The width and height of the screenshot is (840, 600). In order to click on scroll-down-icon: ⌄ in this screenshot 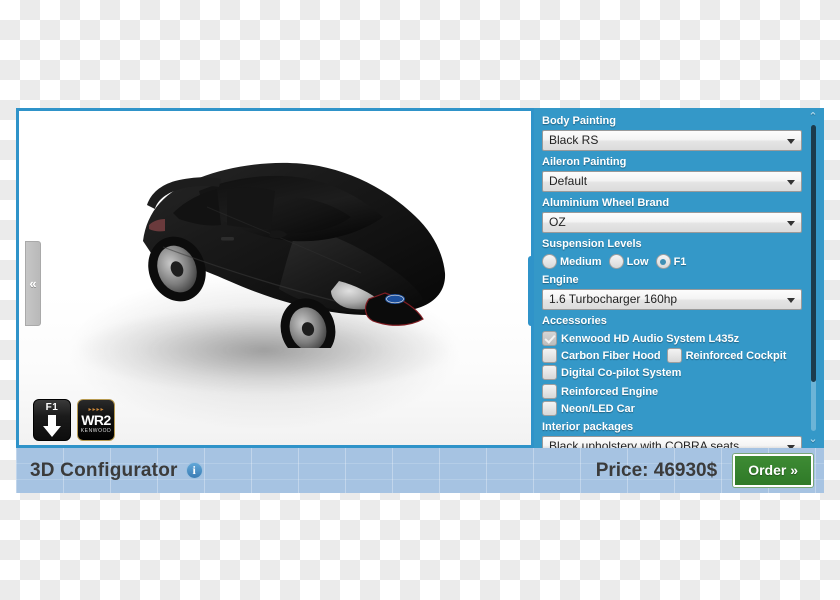, I will do `click(812, 439)`.